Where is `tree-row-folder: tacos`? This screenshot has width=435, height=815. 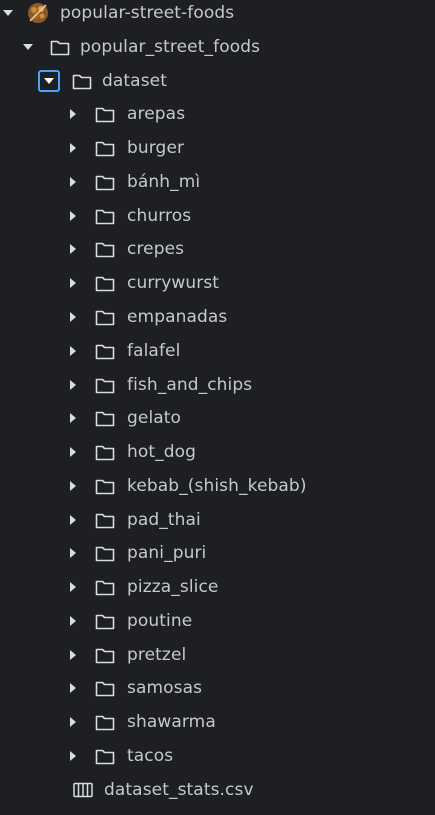 tree-row-folder: tacos is located at coordinates (217, 756).